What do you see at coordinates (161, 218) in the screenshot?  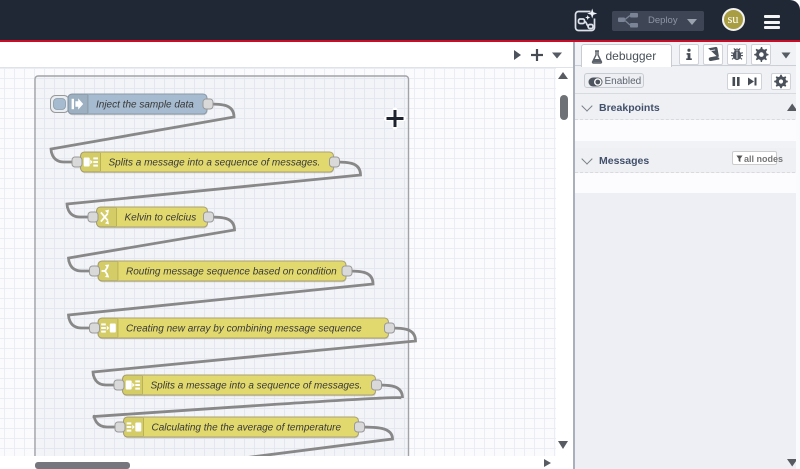 I see `svg-text: Kelvin to celcius` at bounding box center [161, 218].